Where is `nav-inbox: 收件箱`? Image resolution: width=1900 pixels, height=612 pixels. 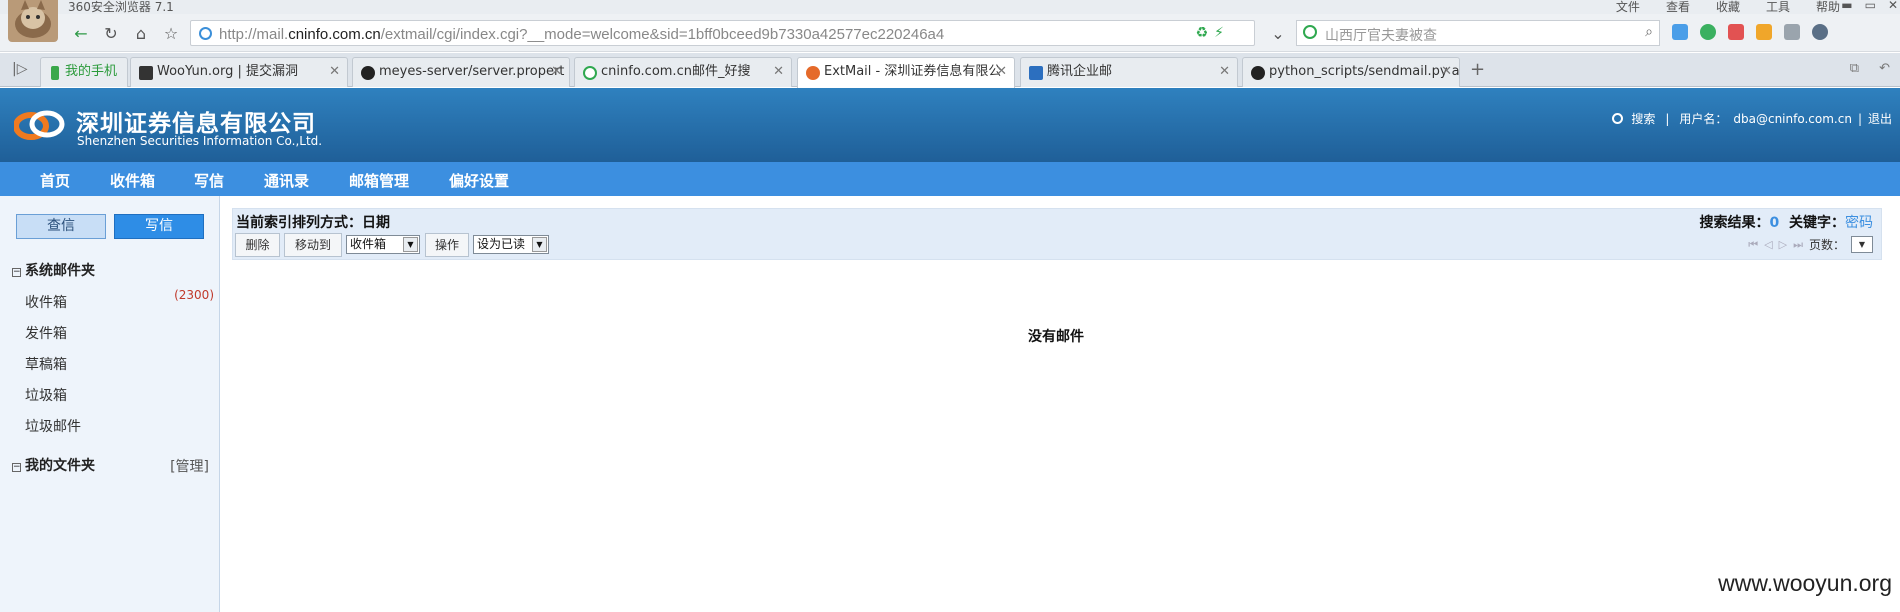 nav-inbox: 收件箱 is located at coordinates (132, 180).